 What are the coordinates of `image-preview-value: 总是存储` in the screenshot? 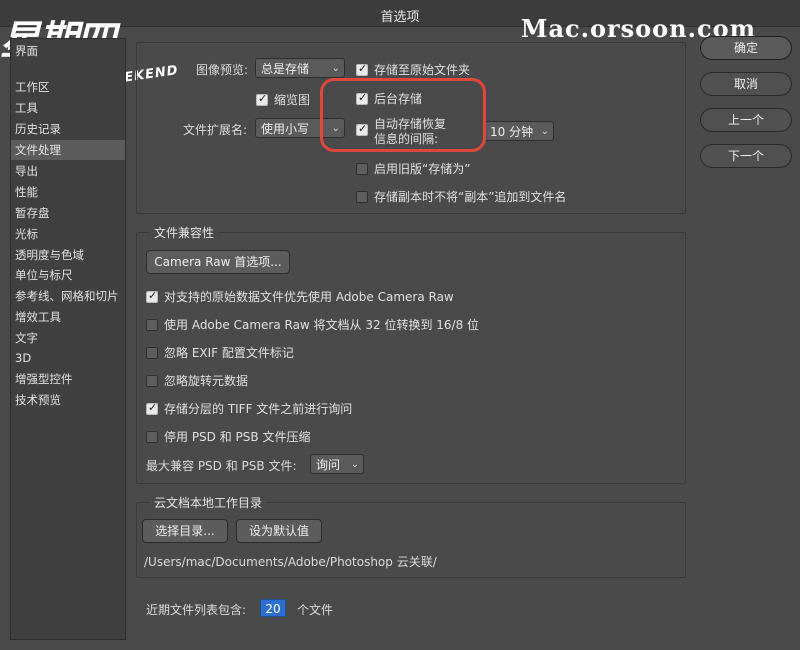 It's located at (285, 69).